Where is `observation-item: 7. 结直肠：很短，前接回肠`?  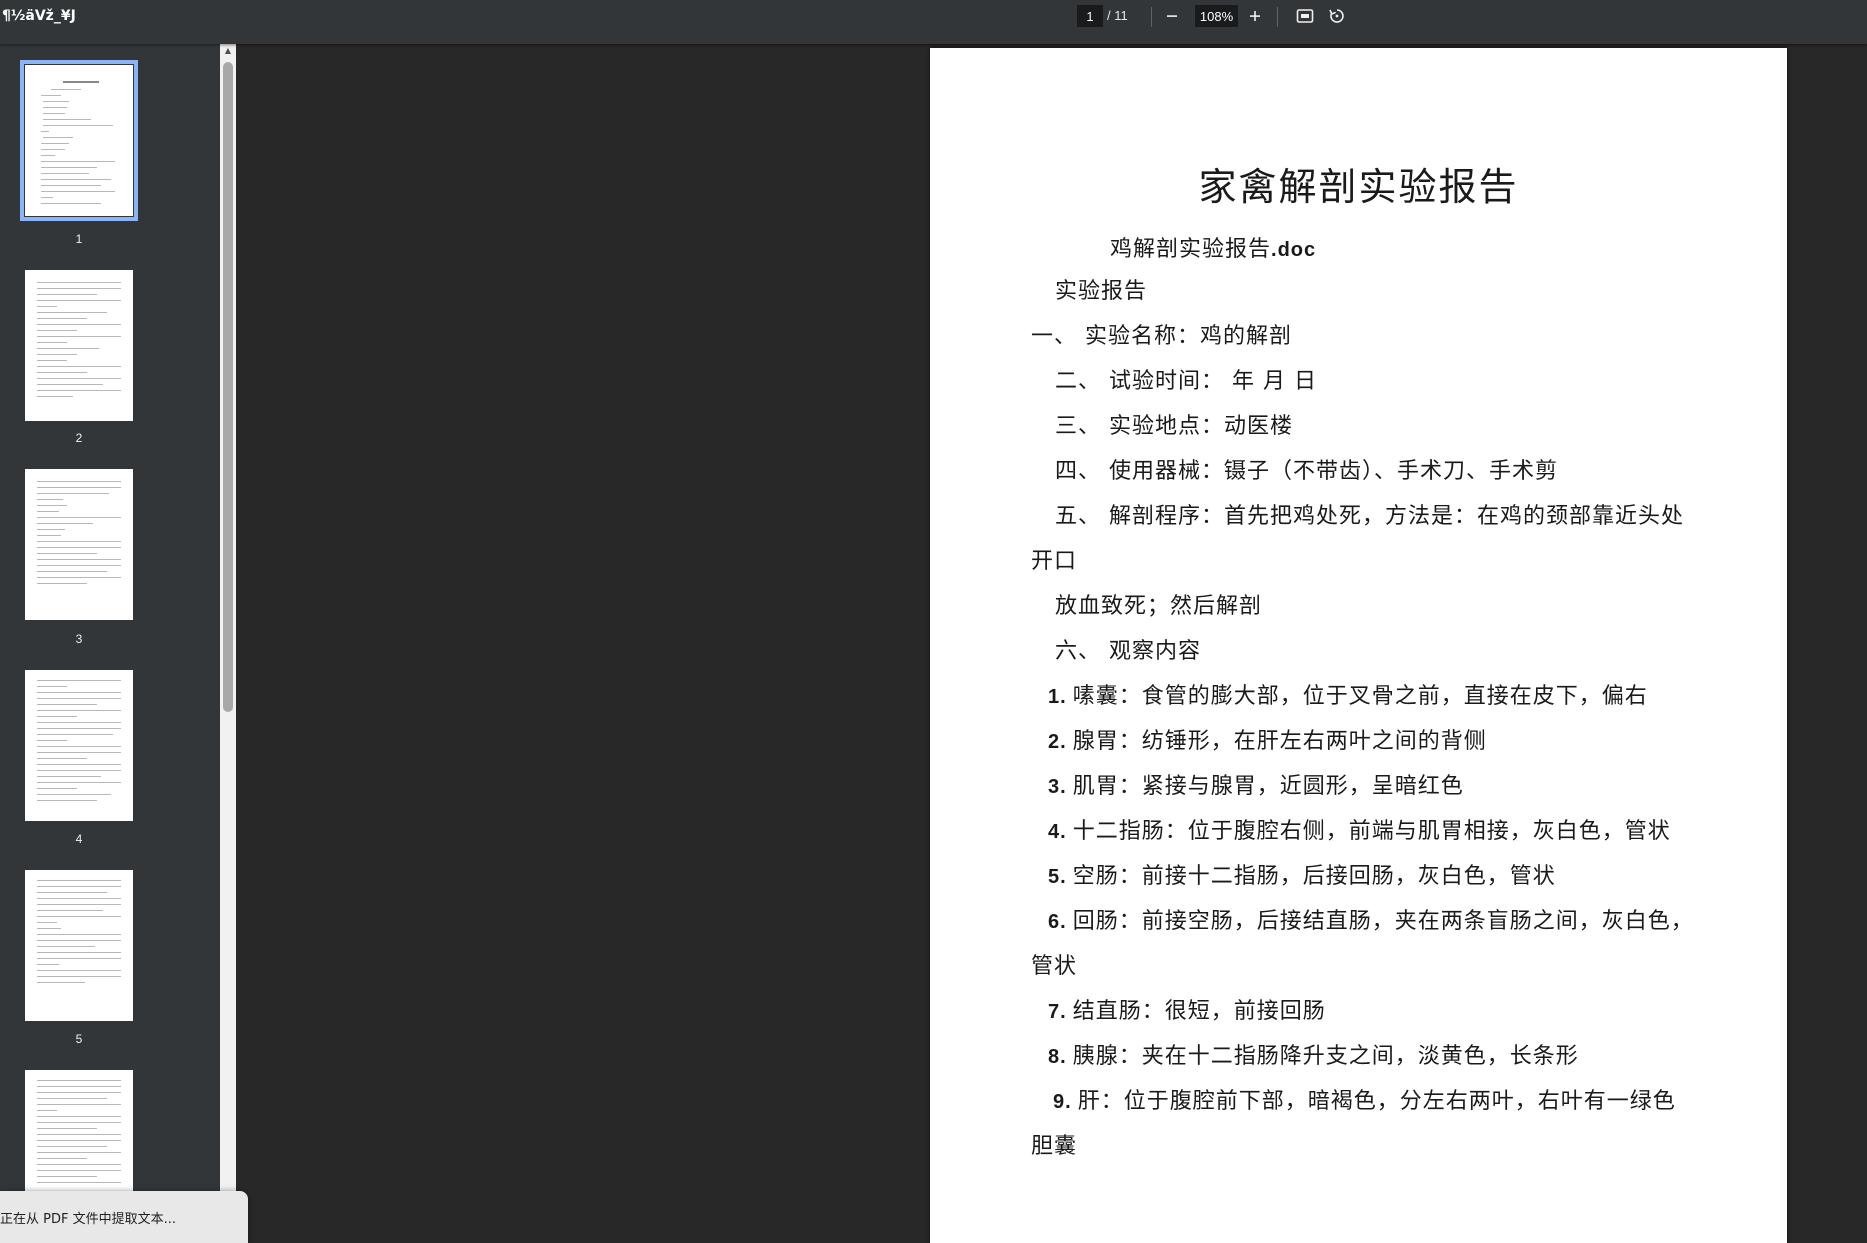 observation-item: 7. 结直肠：很短，前接回肠 is located at coordinates (1187, 1009).